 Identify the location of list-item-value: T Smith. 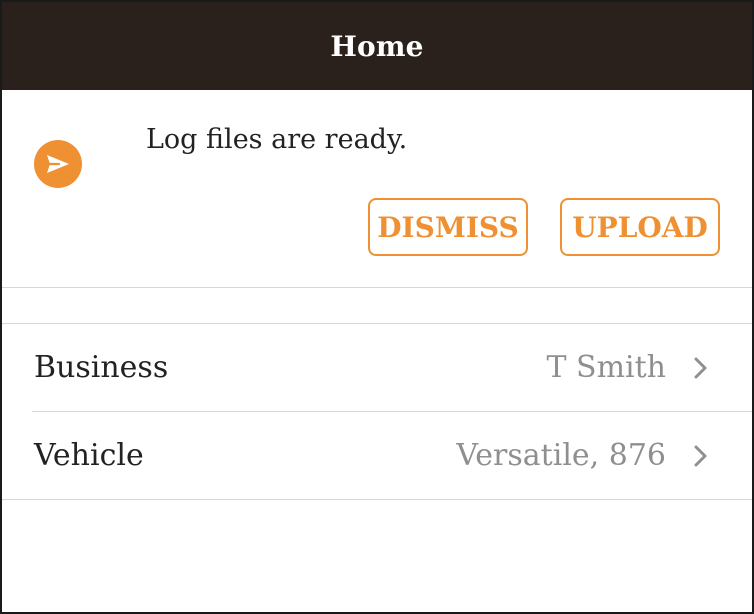
(606, 367).